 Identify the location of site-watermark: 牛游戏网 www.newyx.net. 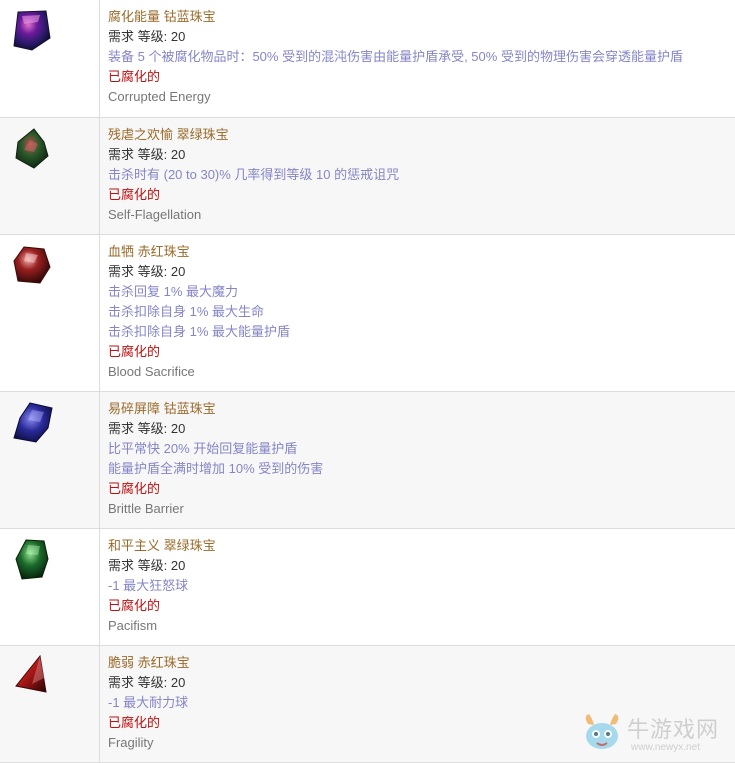
(654, 735).